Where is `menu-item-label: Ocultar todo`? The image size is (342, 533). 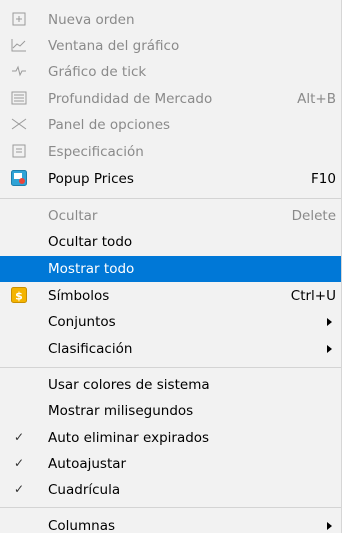 menu-item-label: Ocultar todo is located at coordinates (90, 242).